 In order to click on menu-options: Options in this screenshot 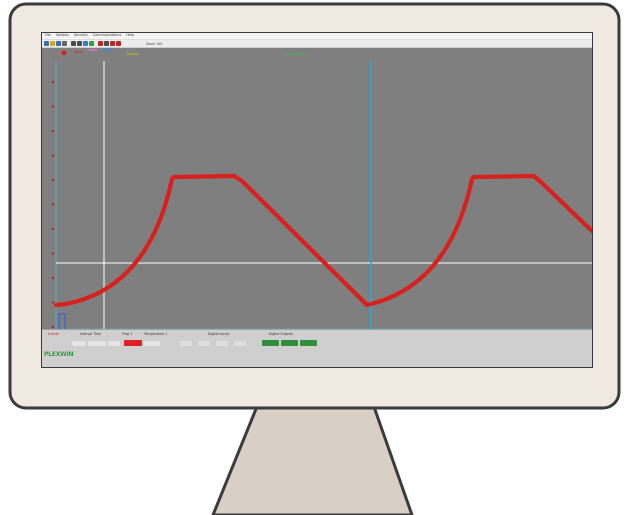, I will do `click(62, 35)`.